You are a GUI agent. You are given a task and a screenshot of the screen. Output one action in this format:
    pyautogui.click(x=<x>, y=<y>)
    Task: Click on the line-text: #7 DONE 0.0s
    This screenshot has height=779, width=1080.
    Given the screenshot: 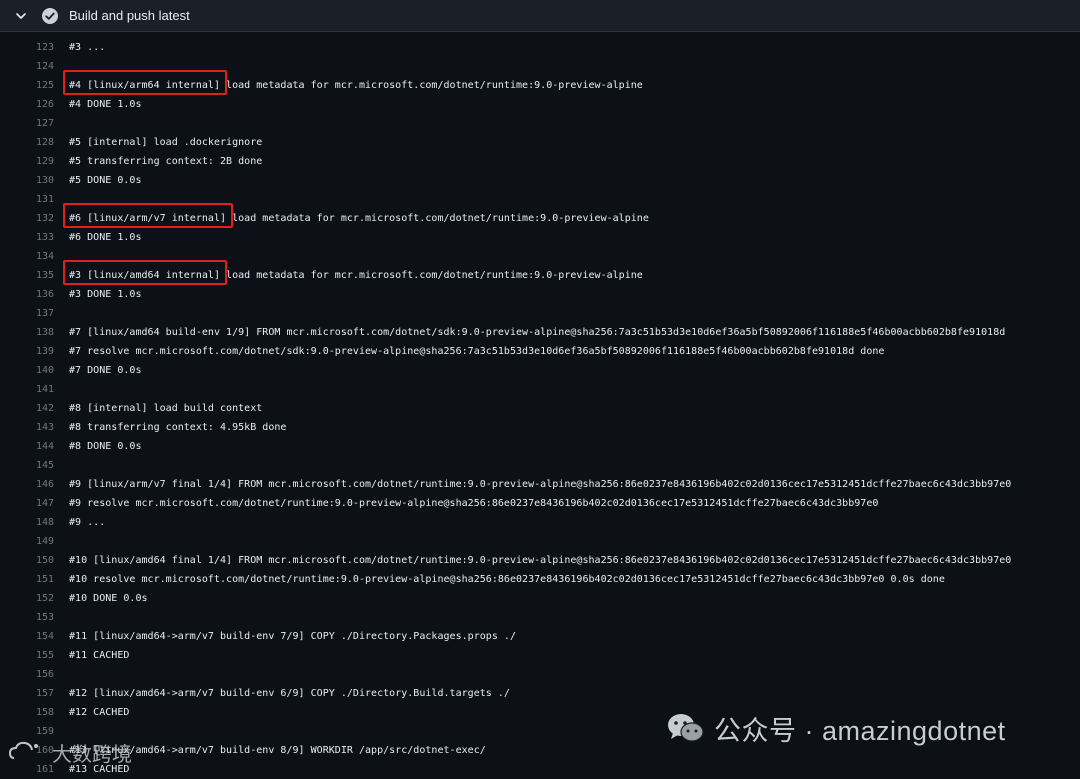 What is the action you would take?
    pyautogui.click(x=105, y=370)
    